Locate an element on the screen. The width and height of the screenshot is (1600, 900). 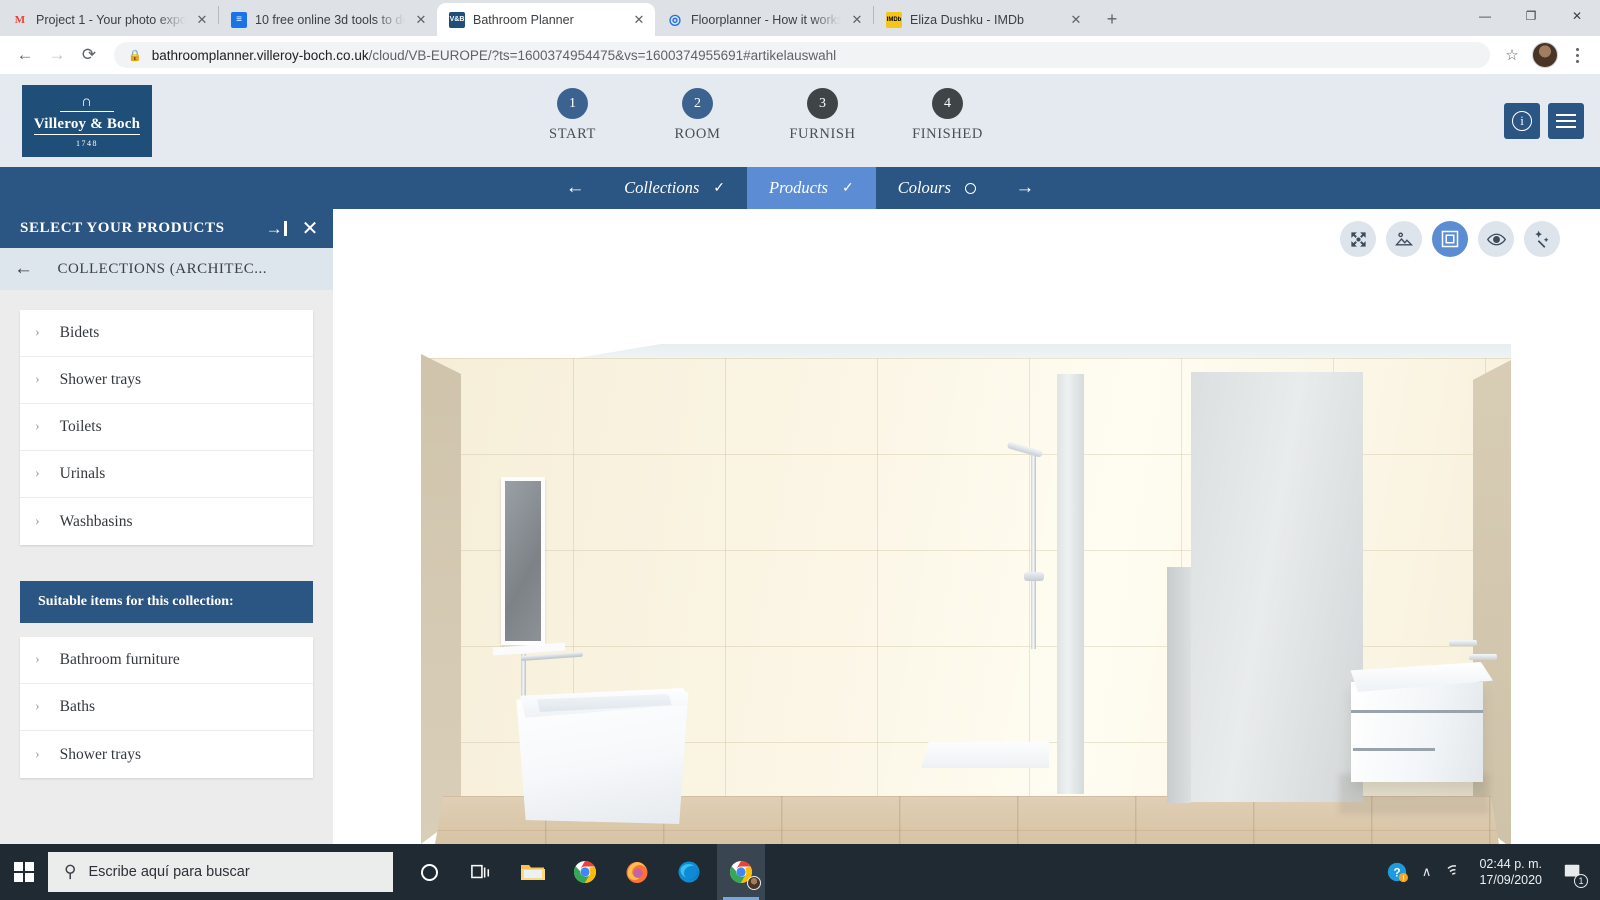
task-view-icon is located at coordinates (481, 872).